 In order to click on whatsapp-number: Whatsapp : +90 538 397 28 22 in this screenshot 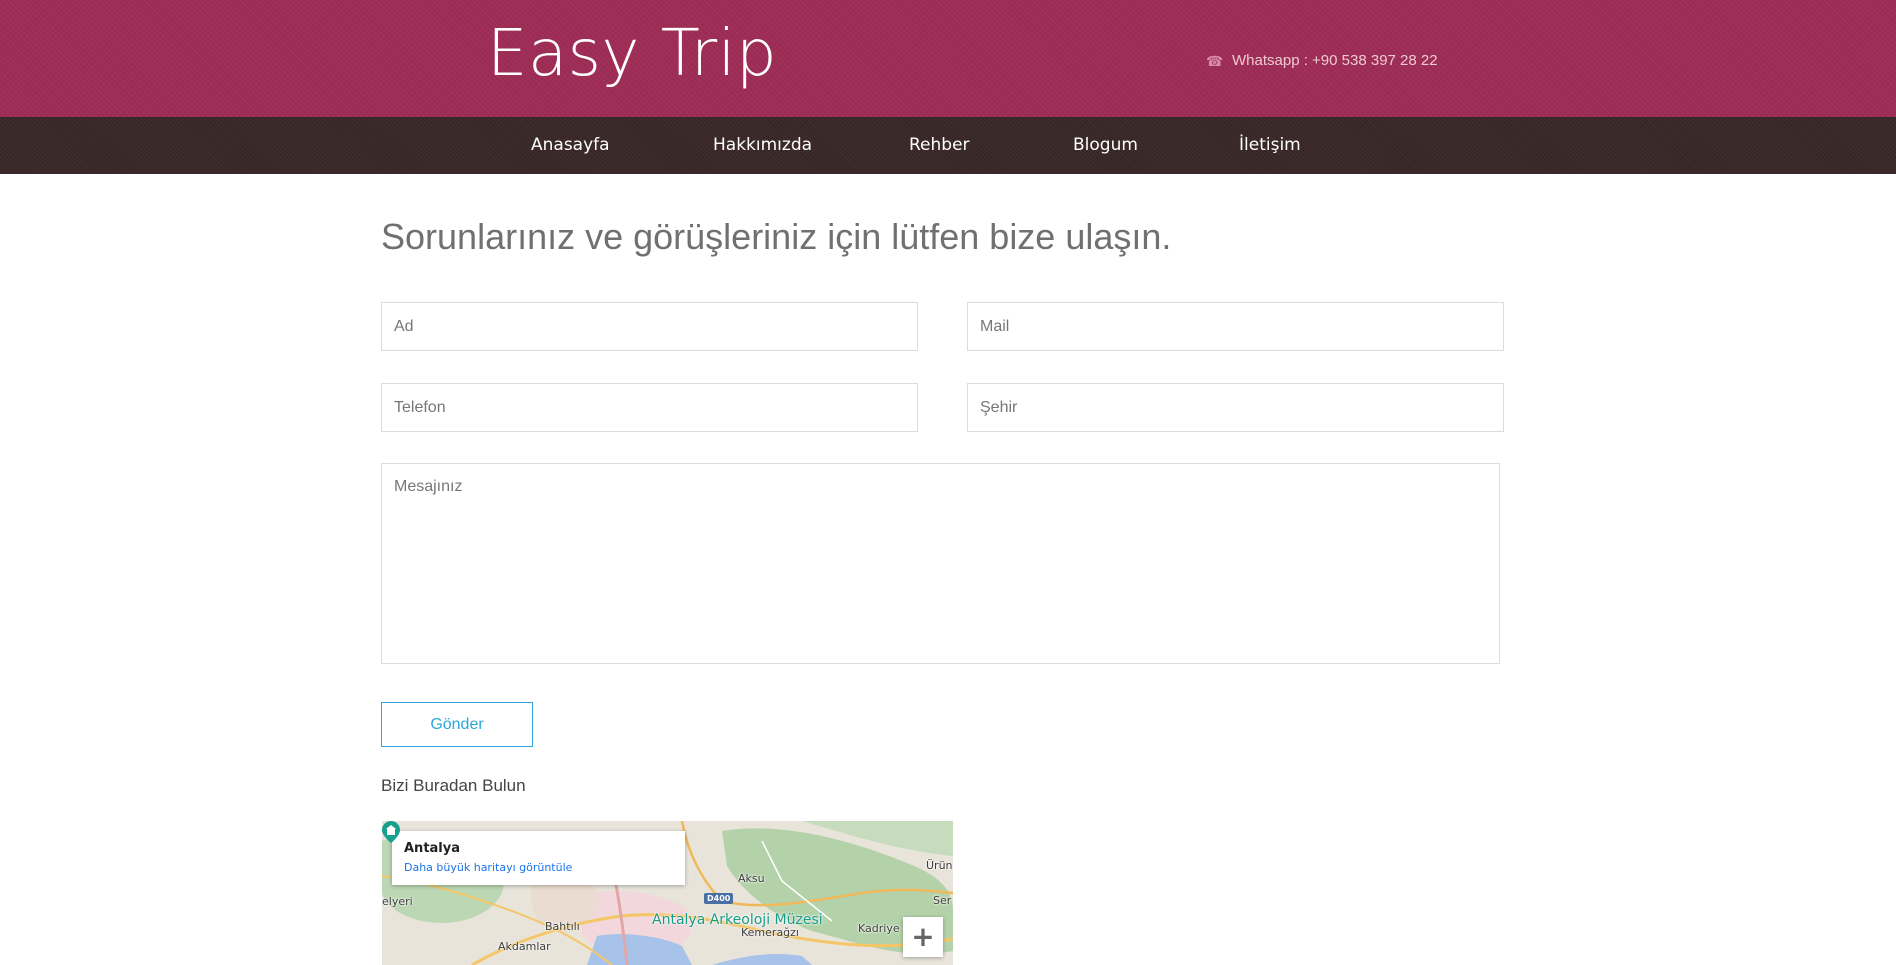, I will do `click(1335, 60)`.